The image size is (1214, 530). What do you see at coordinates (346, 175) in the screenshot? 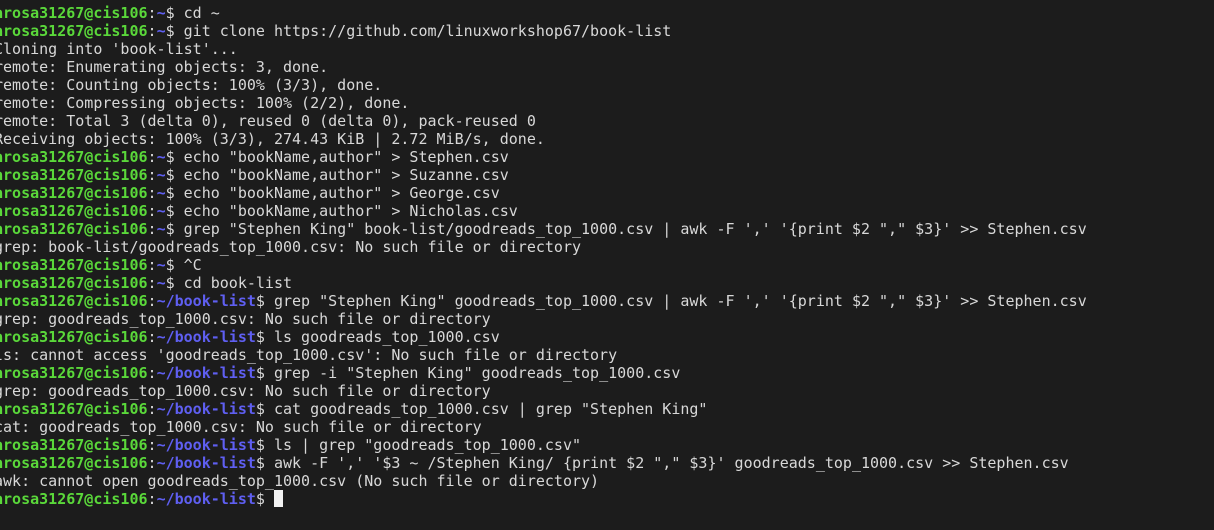
I see `command-text: echo "bookName,author" > Suzanne.csv` at bounding box center [346, 175].